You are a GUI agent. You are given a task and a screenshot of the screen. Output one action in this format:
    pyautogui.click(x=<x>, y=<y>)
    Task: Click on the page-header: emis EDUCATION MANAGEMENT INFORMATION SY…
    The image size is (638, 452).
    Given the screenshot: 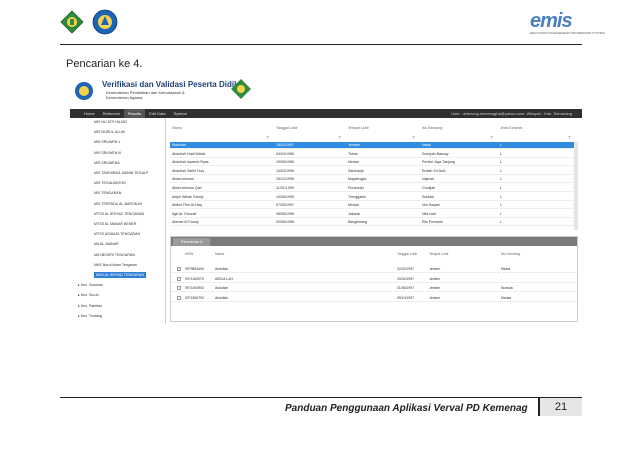 What is the action you would take?
    pyautogui.click(x=319, y=24)
    